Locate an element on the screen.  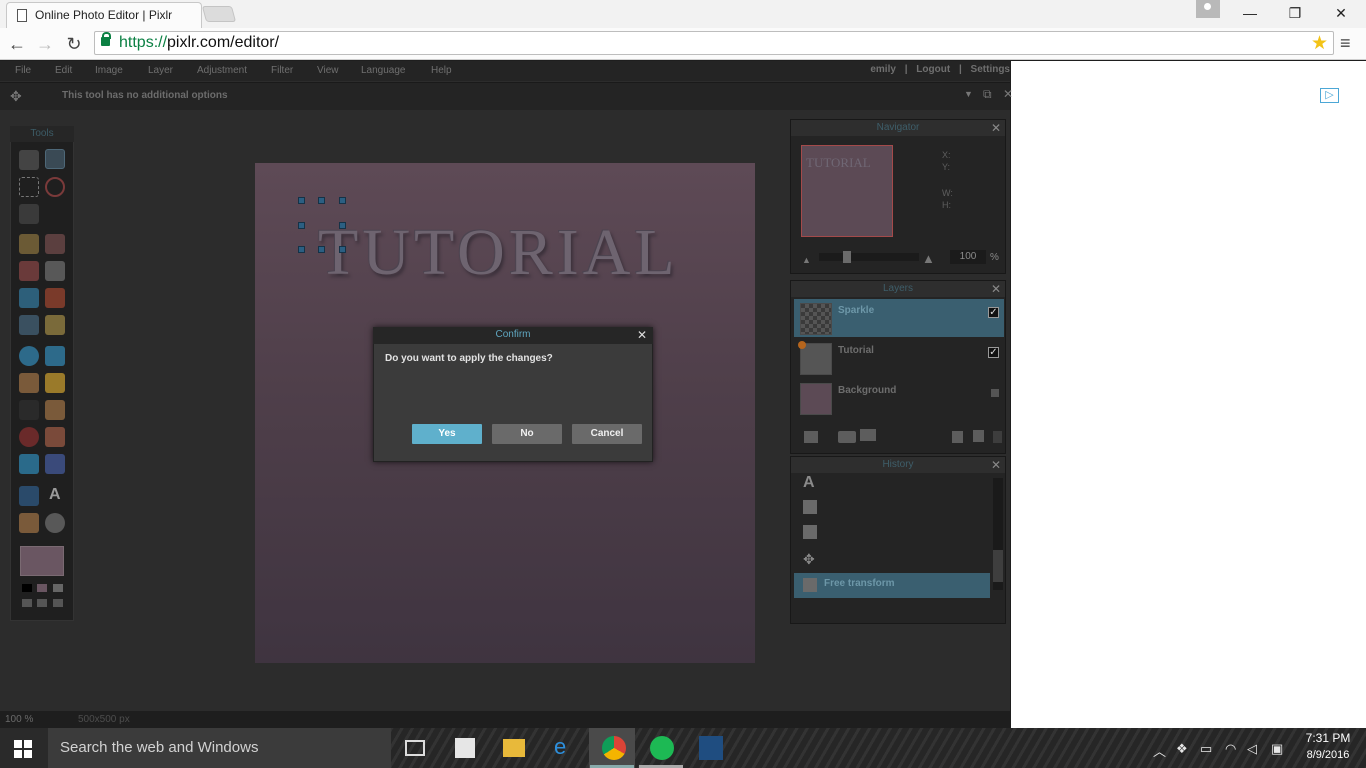
dodge-tool-icon is located at coordinates (55, 410).